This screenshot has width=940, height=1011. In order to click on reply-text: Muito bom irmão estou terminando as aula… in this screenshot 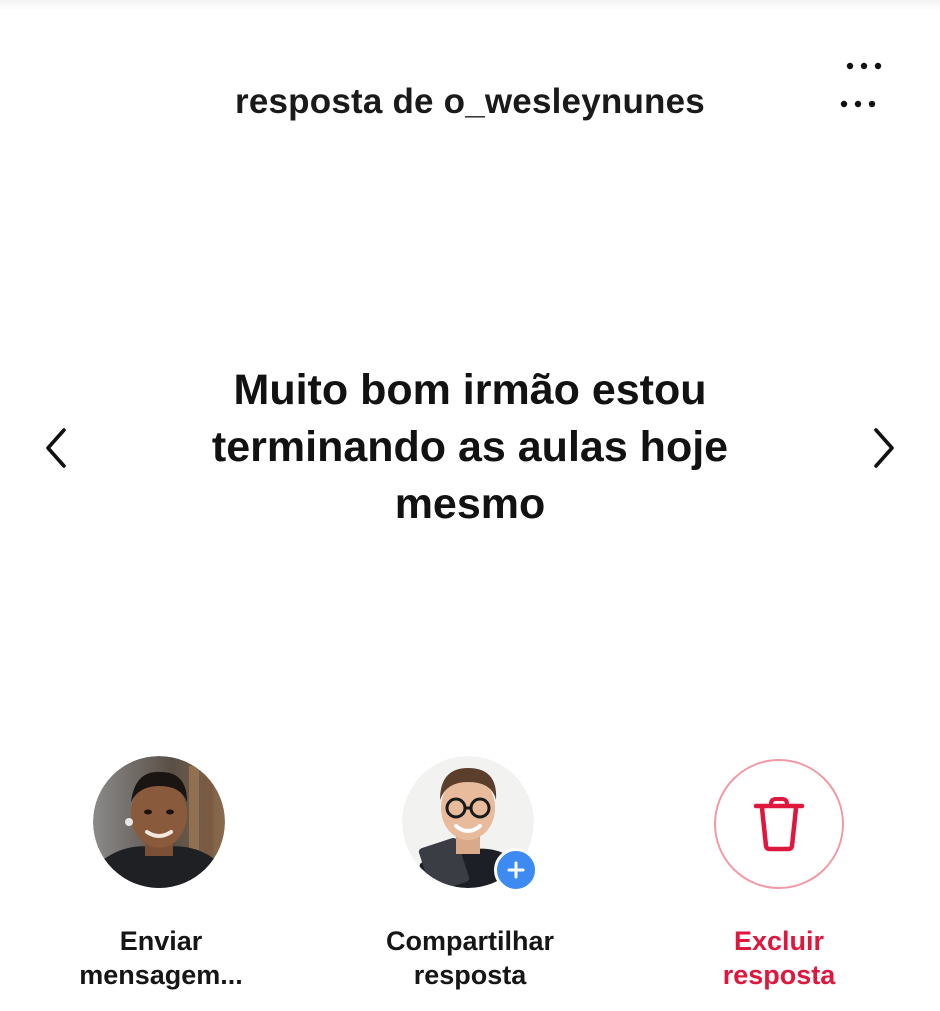, I will do `click(470, 447)`.